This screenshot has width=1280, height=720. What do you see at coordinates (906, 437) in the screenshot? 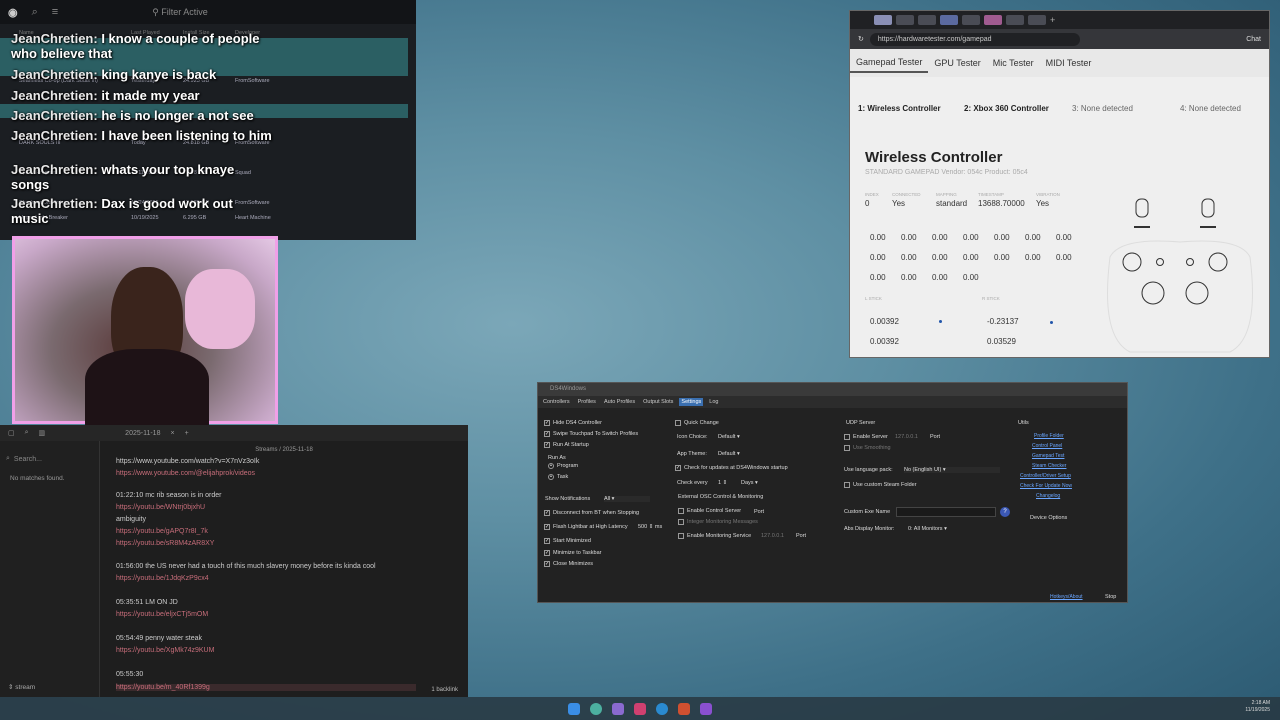
I see `server-ip: 127.0.0.1` at bounding box center [906, 437].